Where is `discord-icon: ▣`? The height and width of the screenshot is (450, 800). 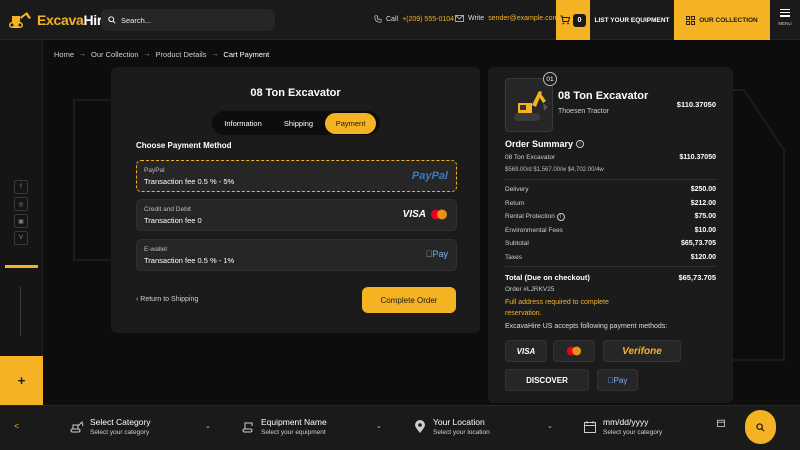 discord-icon: ▣ is located at coordinates (21, 221).